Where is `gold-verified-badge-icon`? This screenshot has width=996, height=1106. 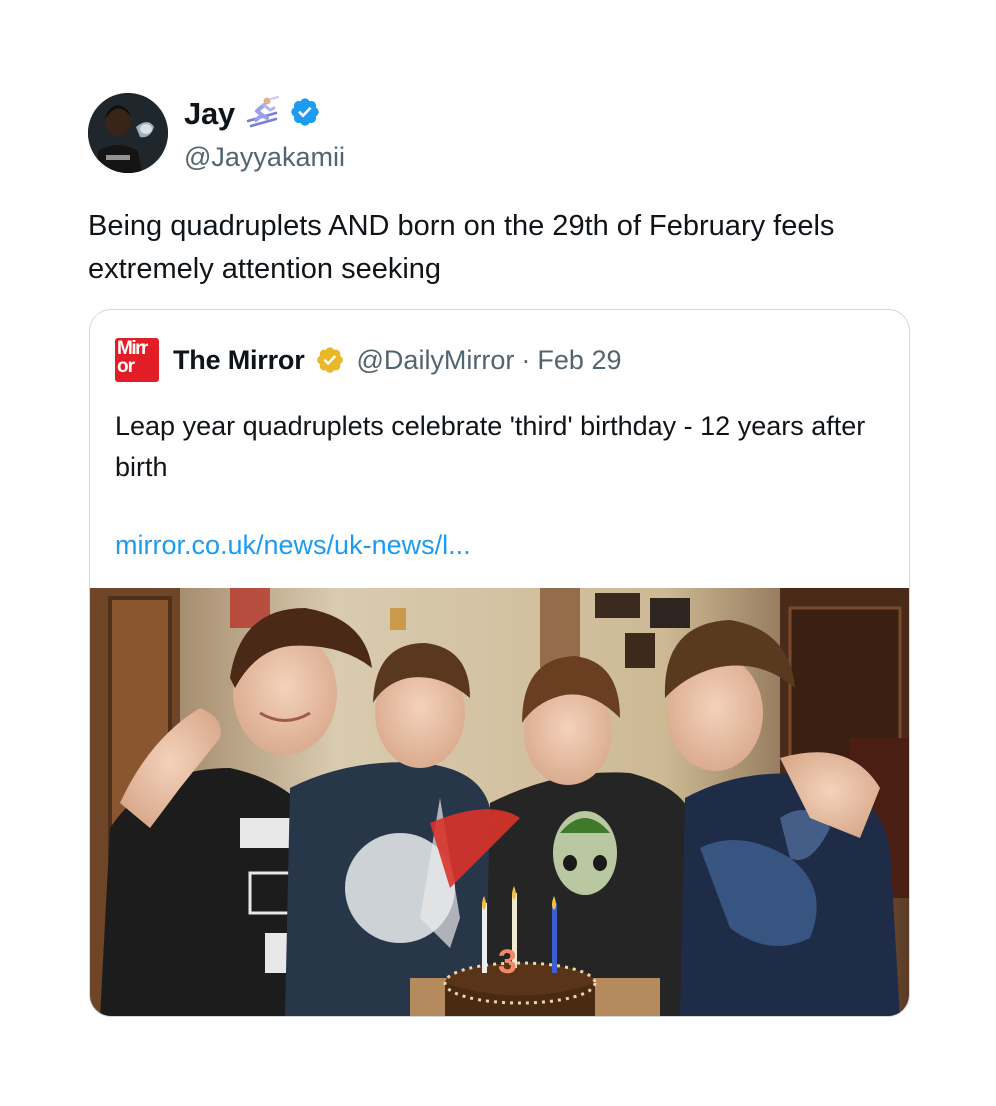 gold-verified-badge-icon is located at coordinates (330, 360).